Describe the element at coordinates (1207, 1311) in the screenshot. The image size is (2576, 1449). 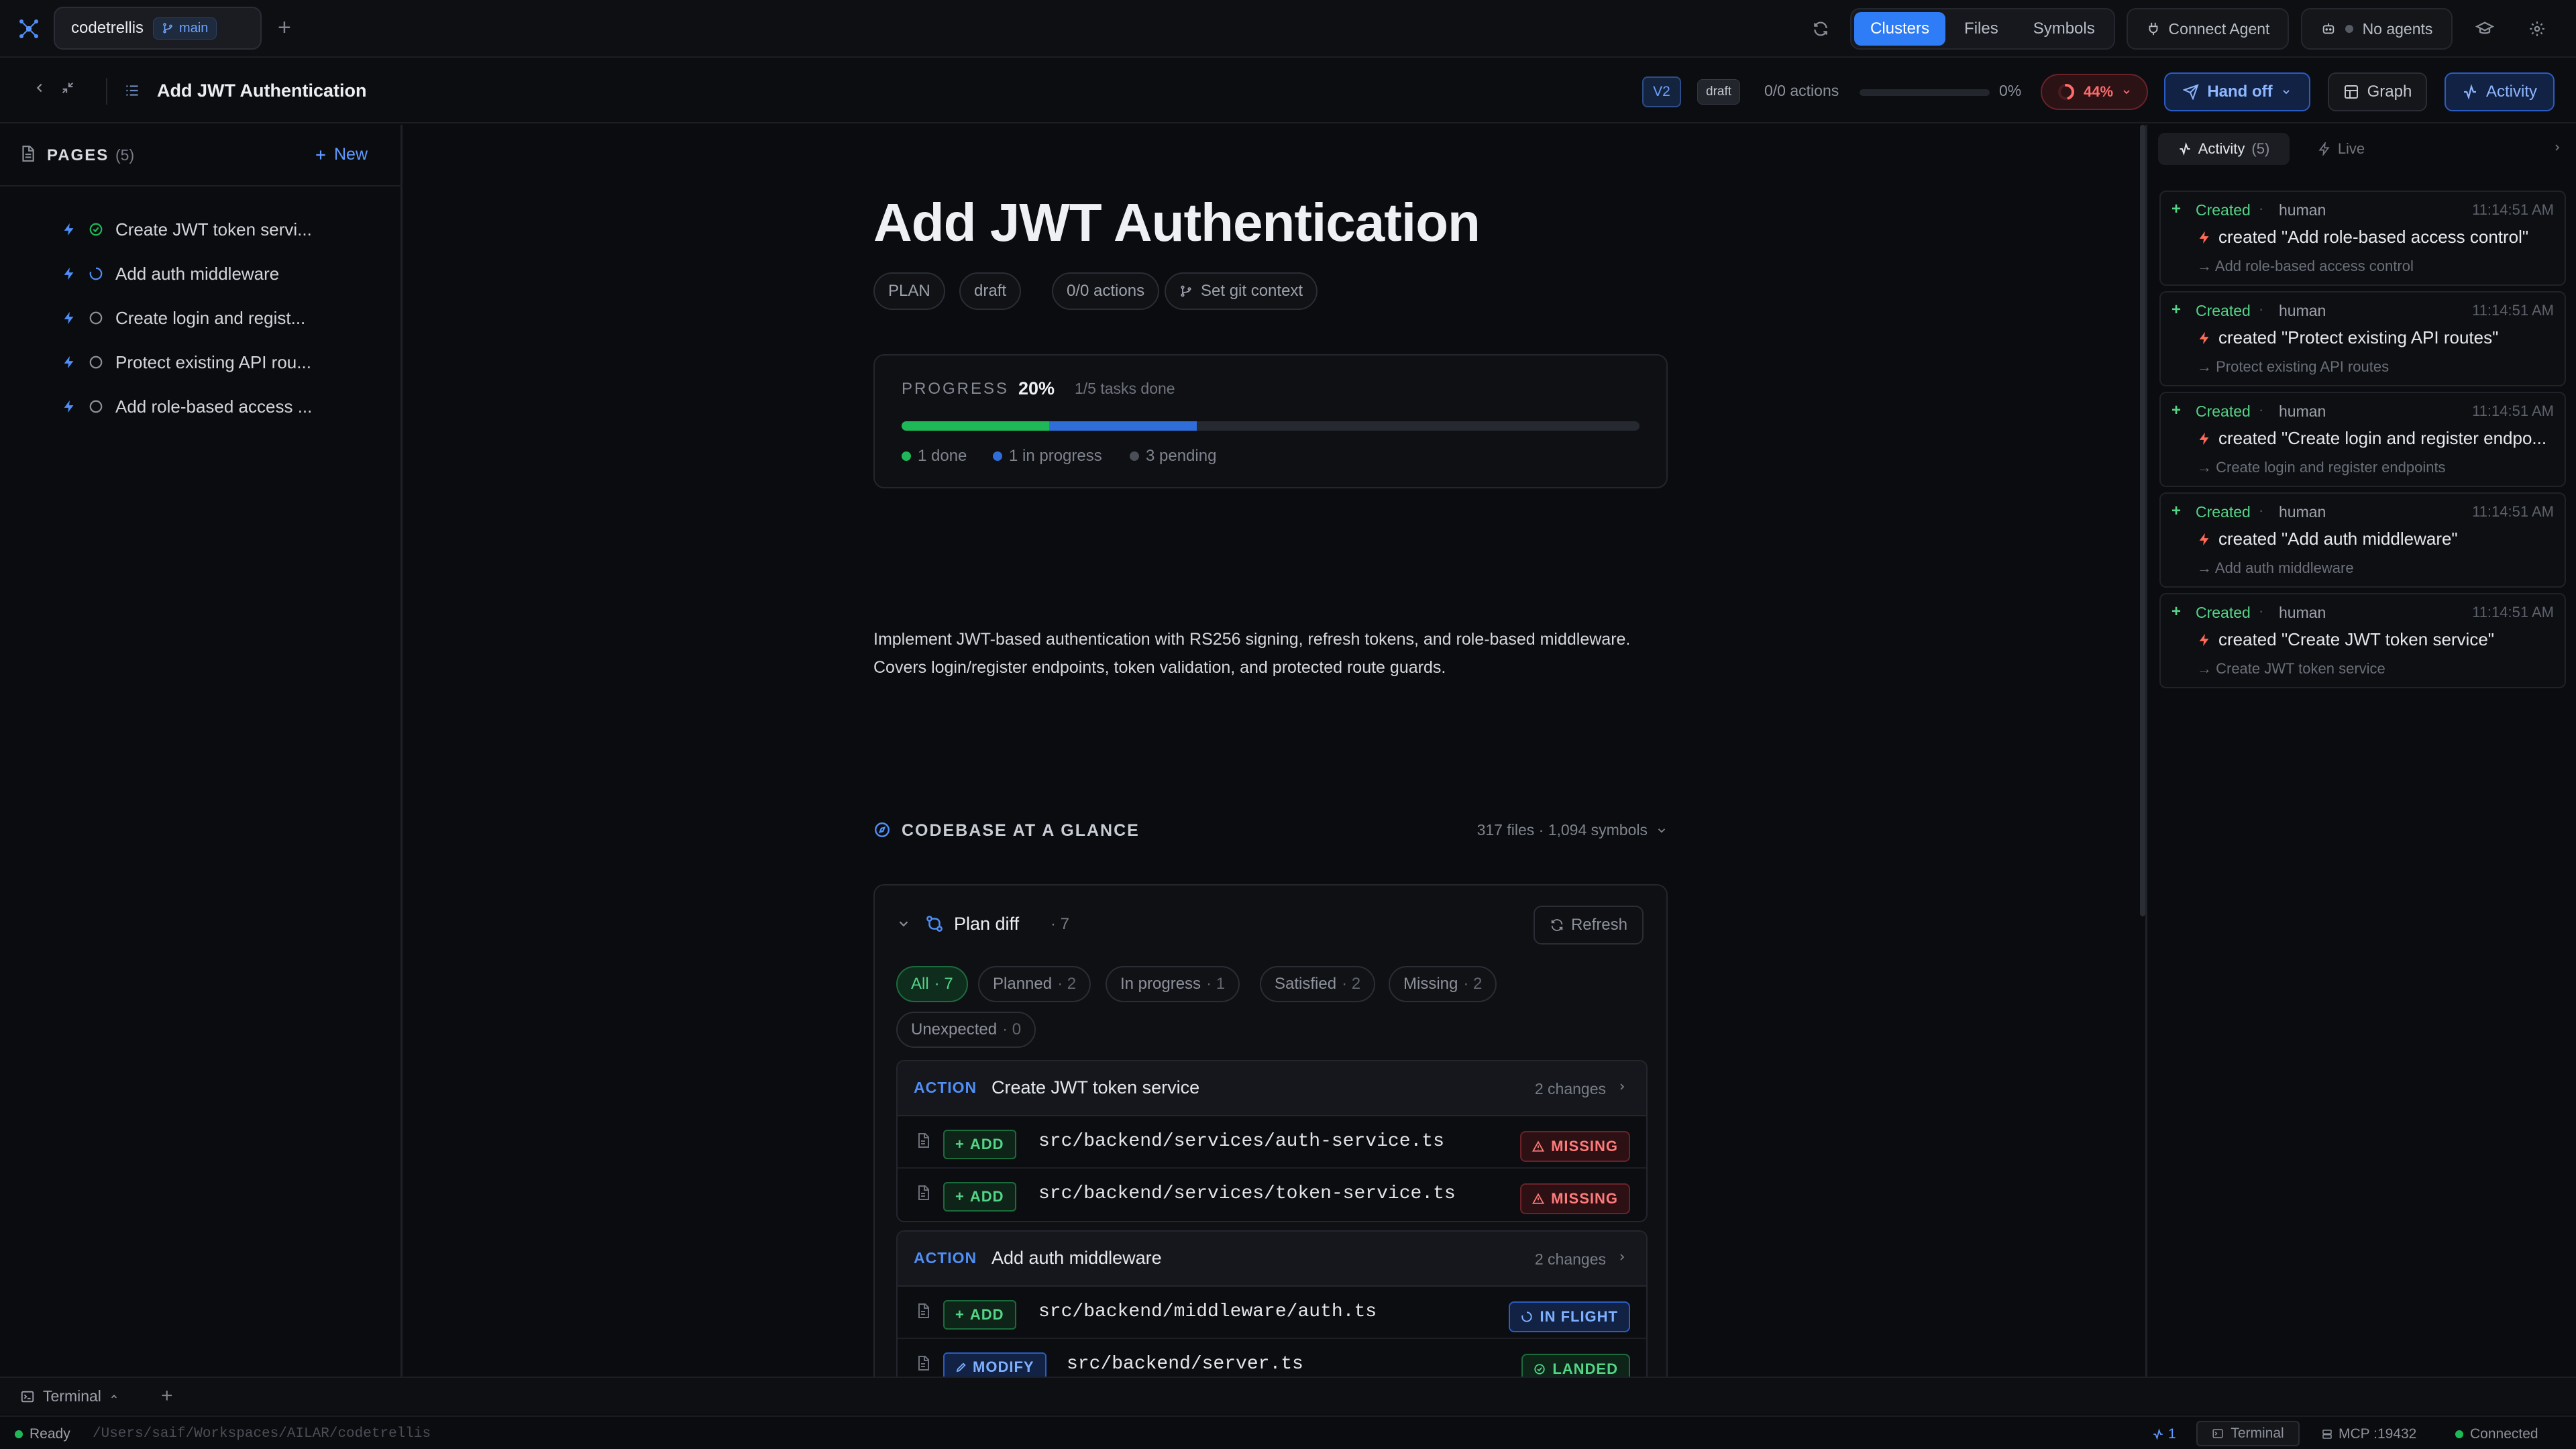
I see `file-path: src/backend/middleware/auth.ts` at that location.